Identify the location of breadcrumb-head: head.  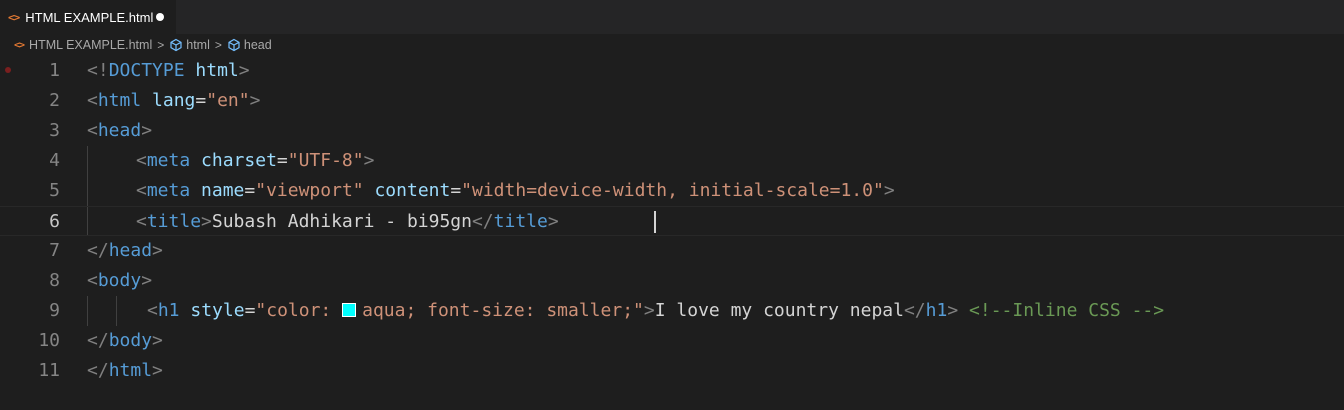
(249, 45).